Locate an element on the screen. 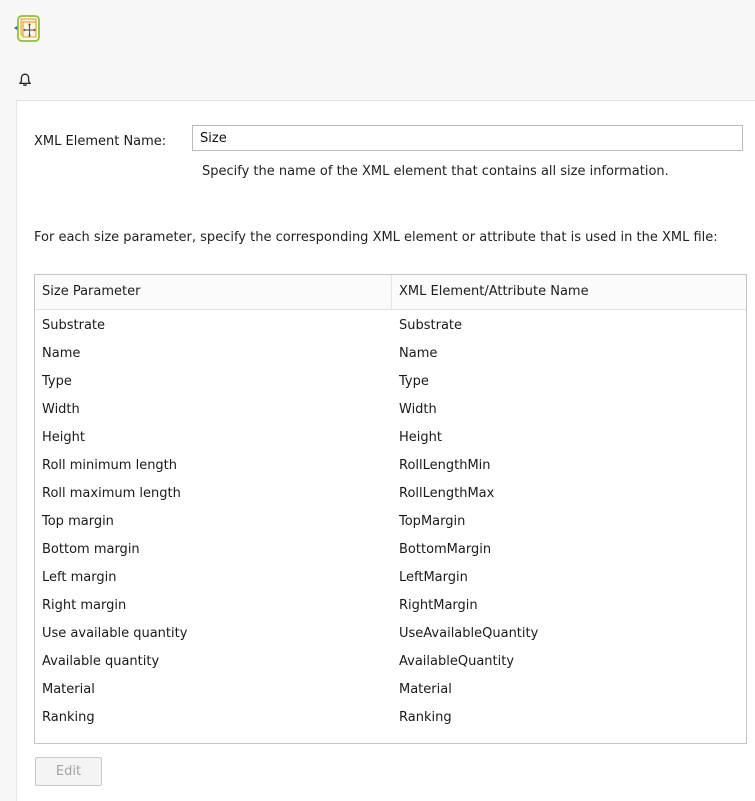 The image size is (755, 801). xml-name-cell: Ranking is located at coordinates (569, 718).